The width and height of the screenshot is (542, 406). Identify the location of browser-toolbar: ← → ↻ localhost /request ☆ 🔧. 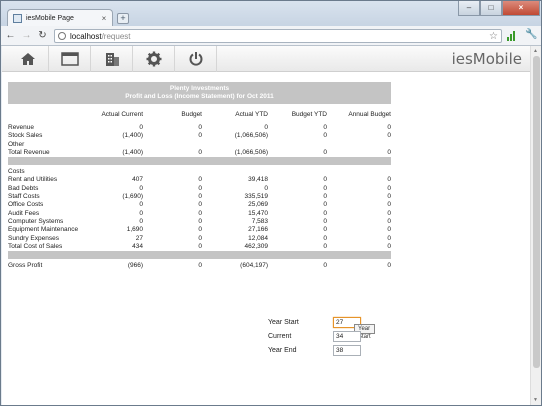
(271, 36).